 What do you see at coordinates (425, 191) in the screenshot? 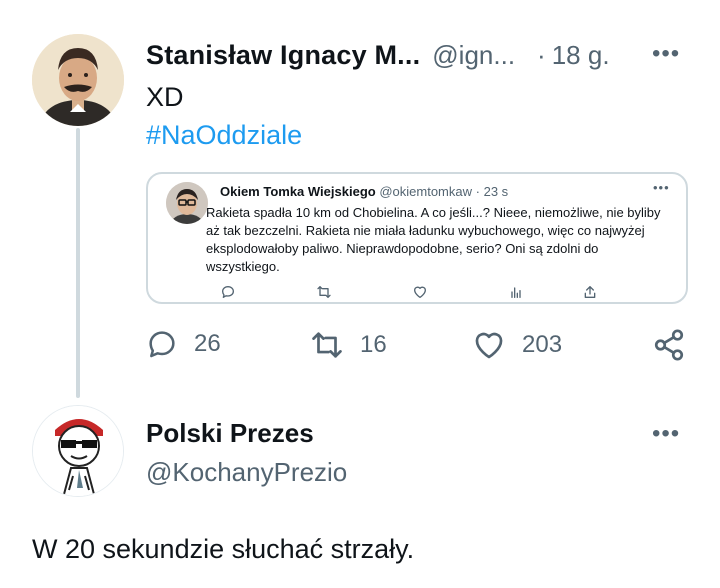
I see `quoted-author-handle: @okiemtomkaw` at bounding box center [425, 191].